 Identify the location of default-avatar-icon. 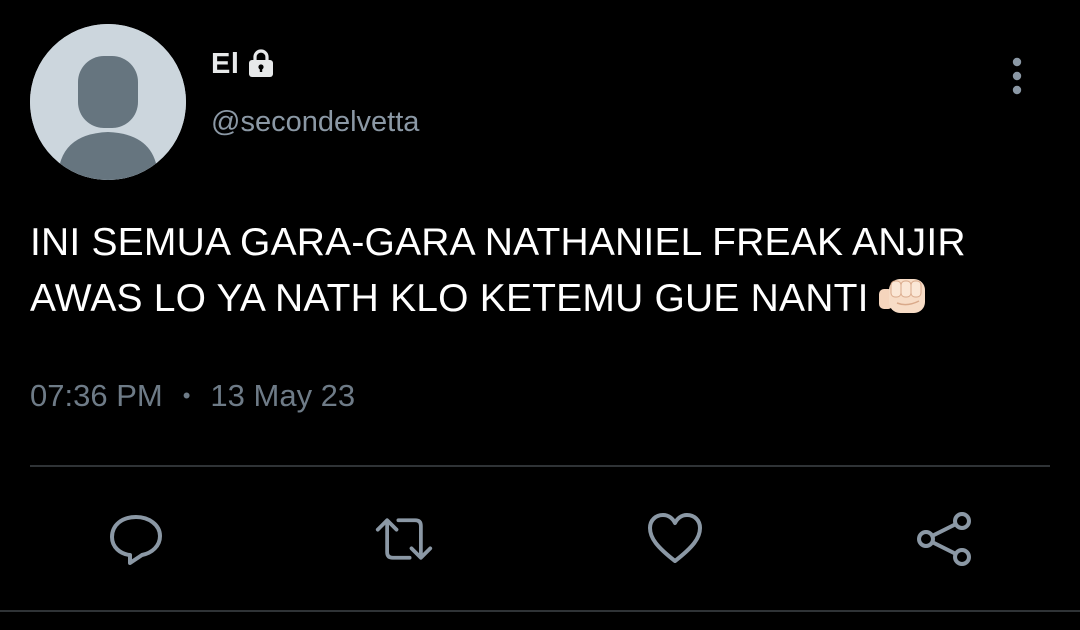
(108, 102).